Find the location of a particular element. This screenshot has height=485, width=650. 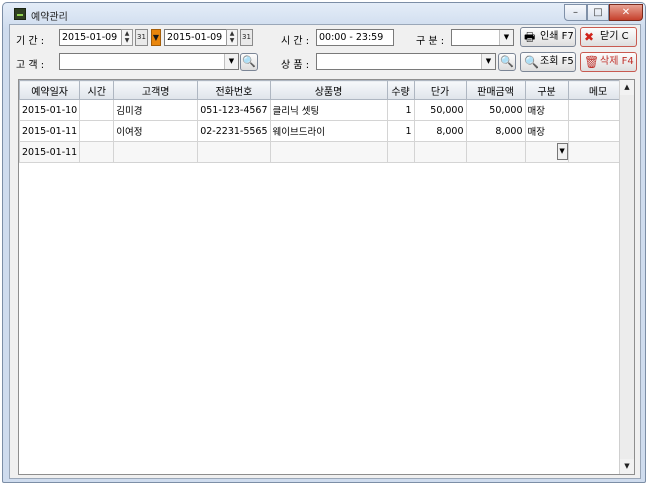

col-header-customer: 고객명 is located at coordinates (156, 90).